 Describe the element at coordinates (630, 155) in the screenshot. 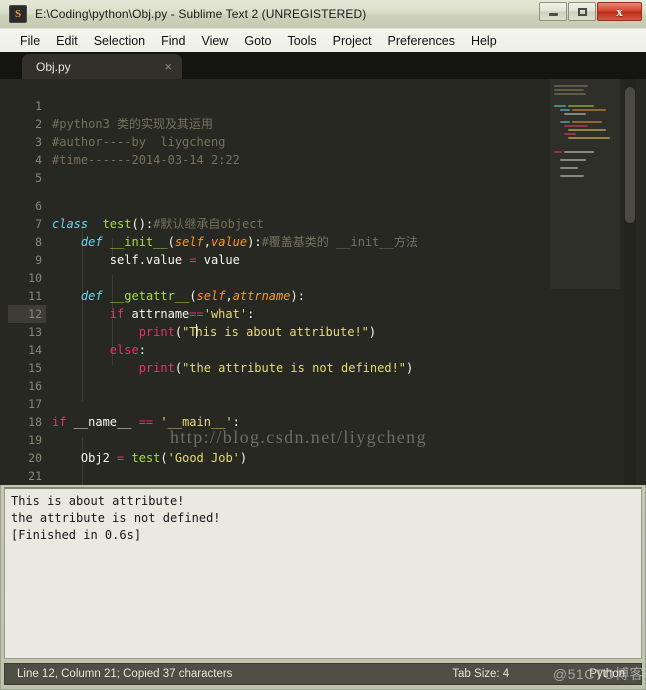

I see `editor-scrollbar-thumb` at that location.